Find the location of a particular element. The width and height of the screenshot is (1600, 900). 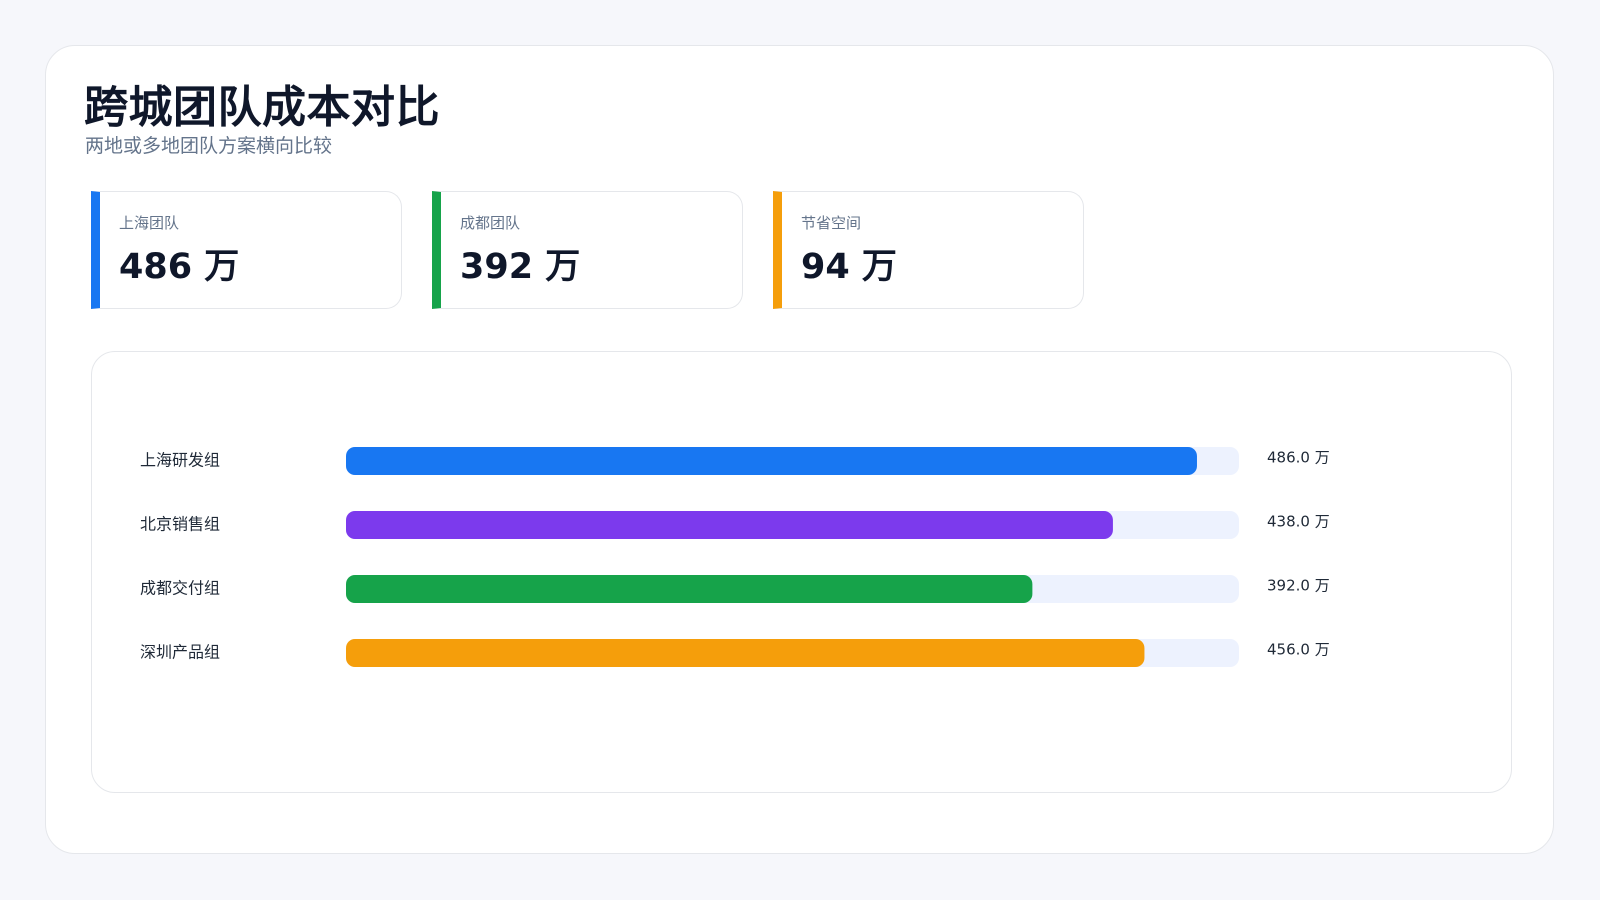

kpi-value: 486 万 is located at coordinates (179, 267).